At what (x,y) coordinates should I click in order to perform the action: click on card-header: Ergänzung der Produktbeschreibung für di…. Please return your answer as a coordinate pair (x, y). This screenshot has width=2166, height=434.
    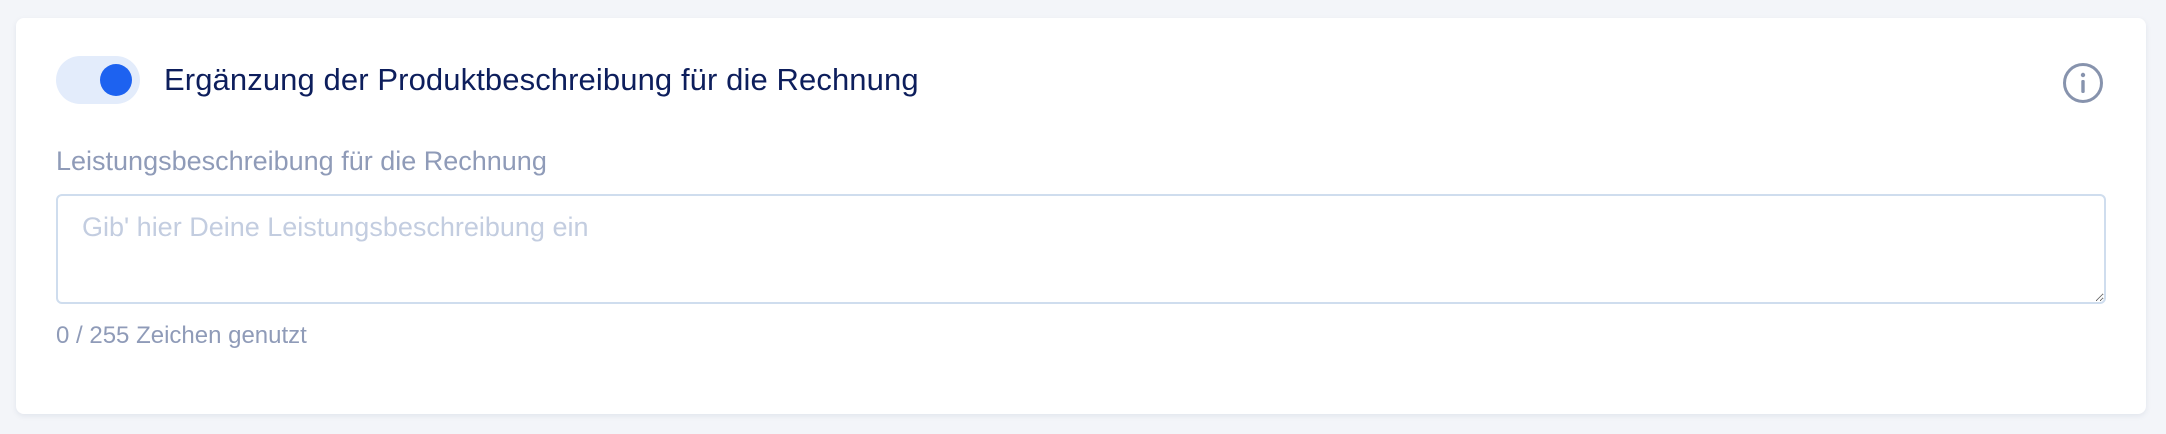
    Looking at the image, I should click on (487, 80).